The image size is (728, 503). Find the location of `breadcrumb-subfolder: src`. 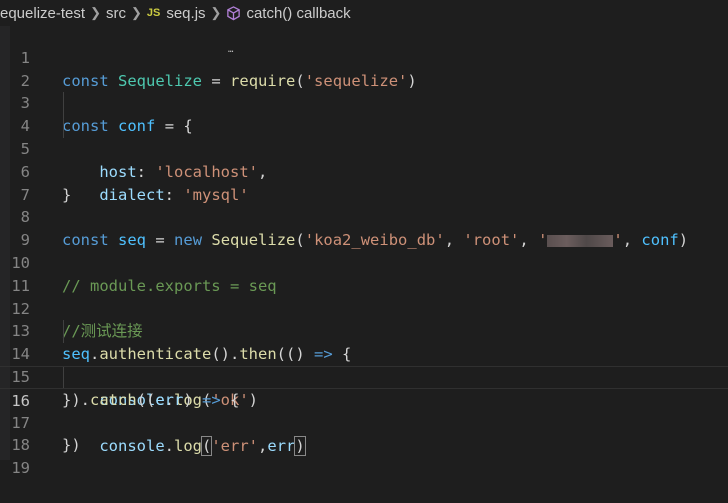

breadcrumb-subfolder: src is located at coordinates (116, 13).